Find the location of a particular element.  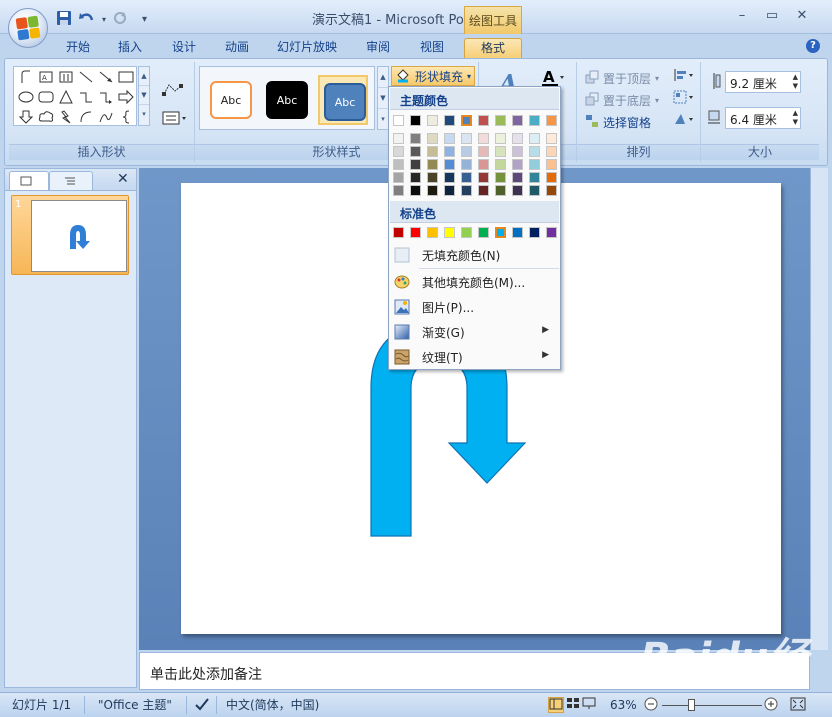

style-thumbnail-black: Abc is located at coordinates (287, 100).